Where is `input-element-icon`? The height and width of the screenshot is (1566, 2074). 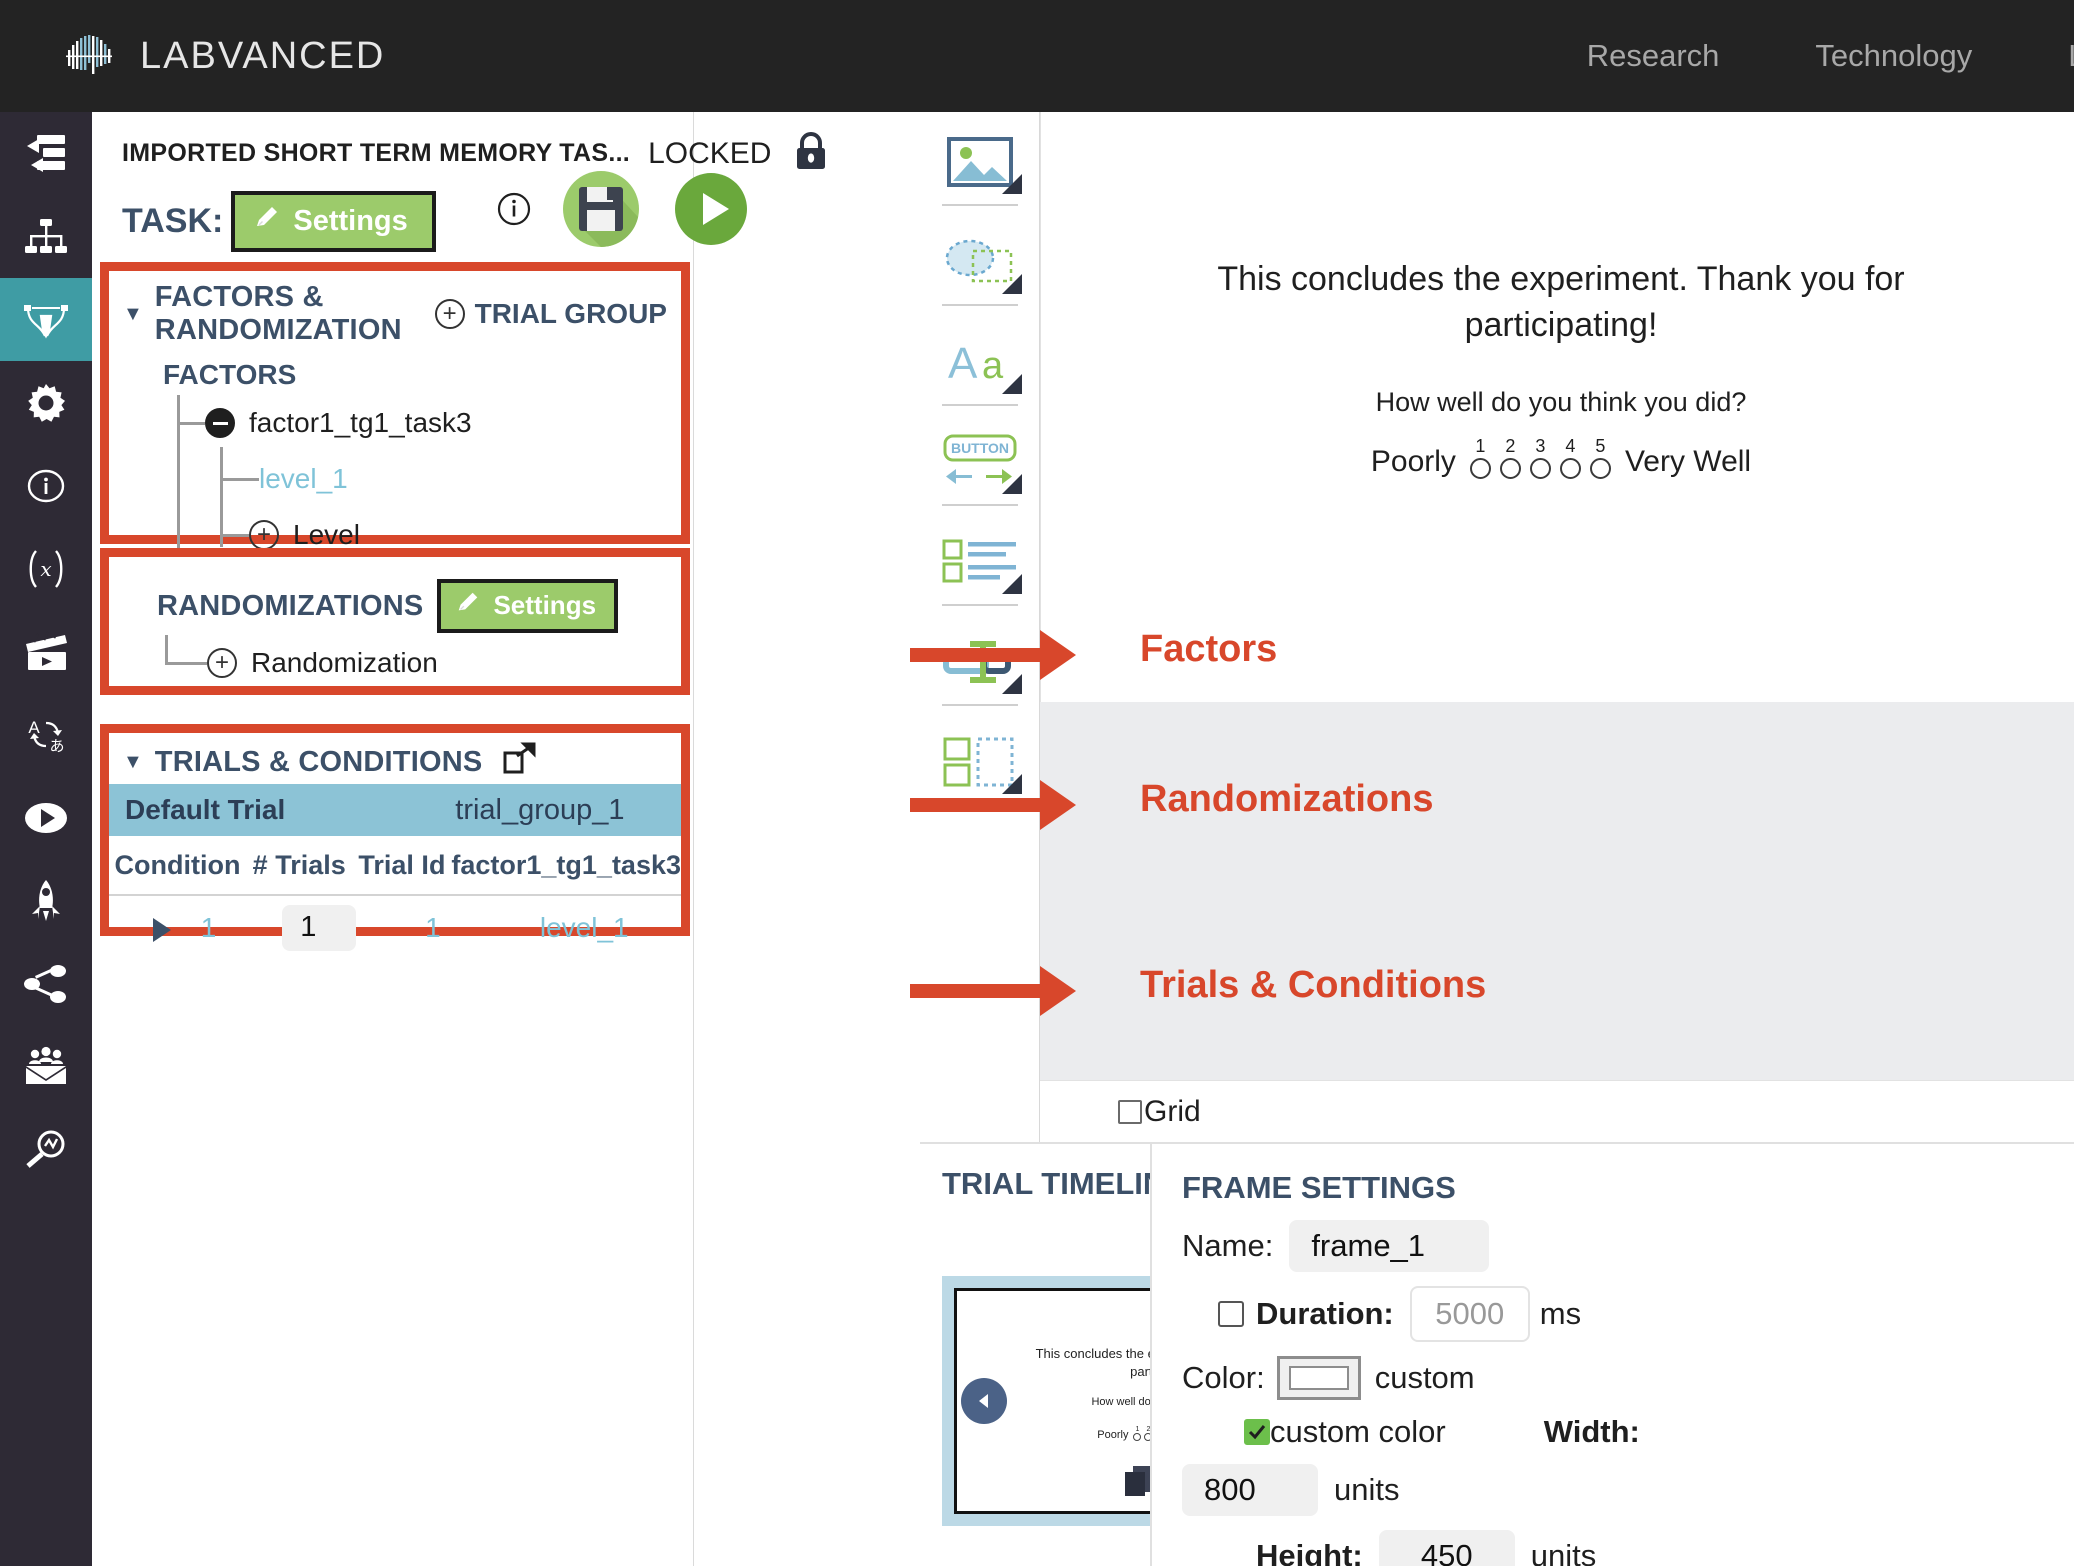 input-element-icon is located at coordinates (980, 662).